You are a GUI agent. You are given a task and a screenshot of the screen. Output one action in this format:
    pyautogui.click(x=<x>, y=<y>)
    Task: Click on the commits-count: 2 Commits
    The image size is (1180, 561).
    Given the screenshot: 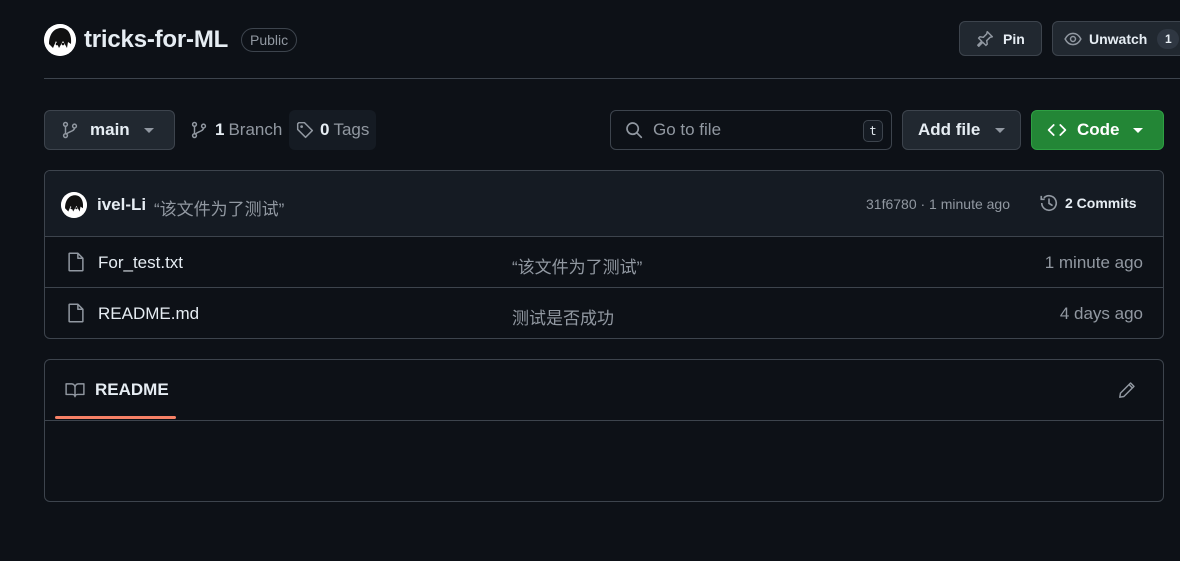 What is the action you would take?
    pyautogui.click(x=1101, y=203)
    